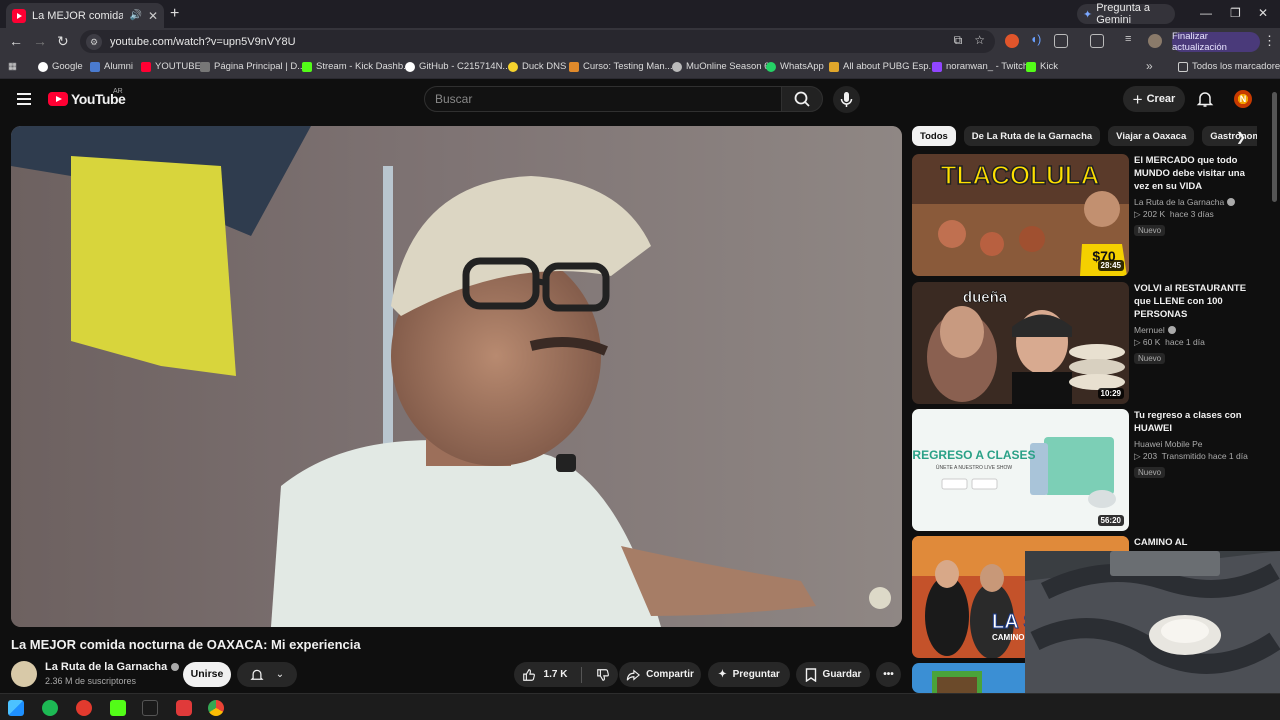 This screenshot has height=720, width=1280. What do you see at coordinates (888, 674) in the screenshot?
I see `more-actions-button: •••` at bounding box center [888, 674].